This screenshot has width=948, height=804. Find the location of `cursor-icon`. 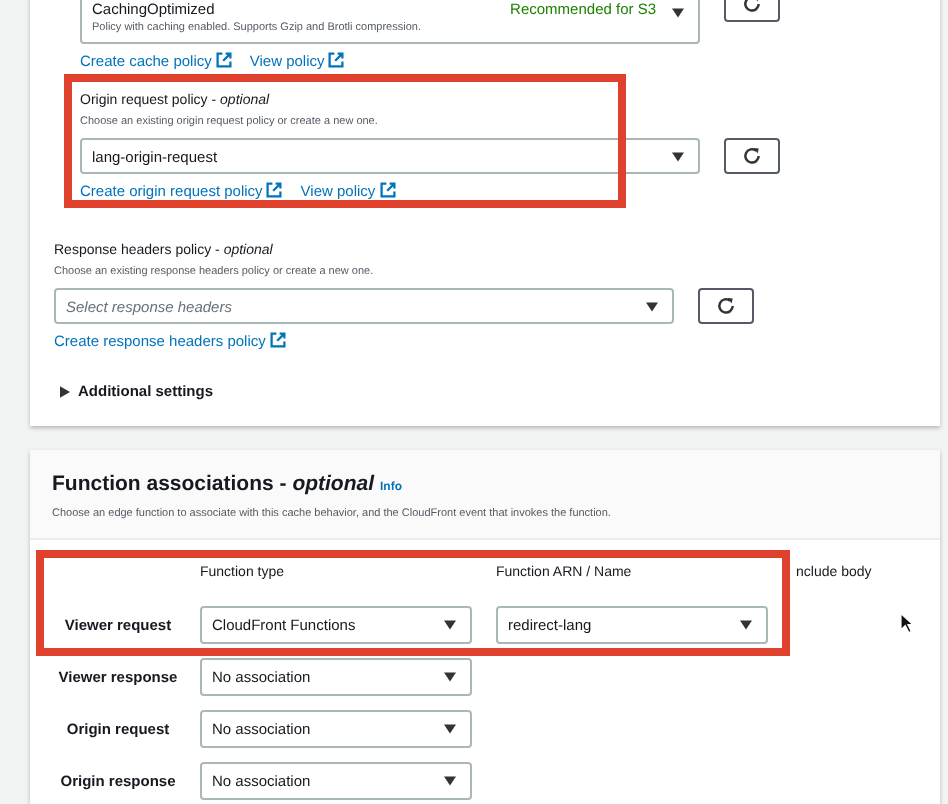

cursor-icon is located at coordinates (907, 623).